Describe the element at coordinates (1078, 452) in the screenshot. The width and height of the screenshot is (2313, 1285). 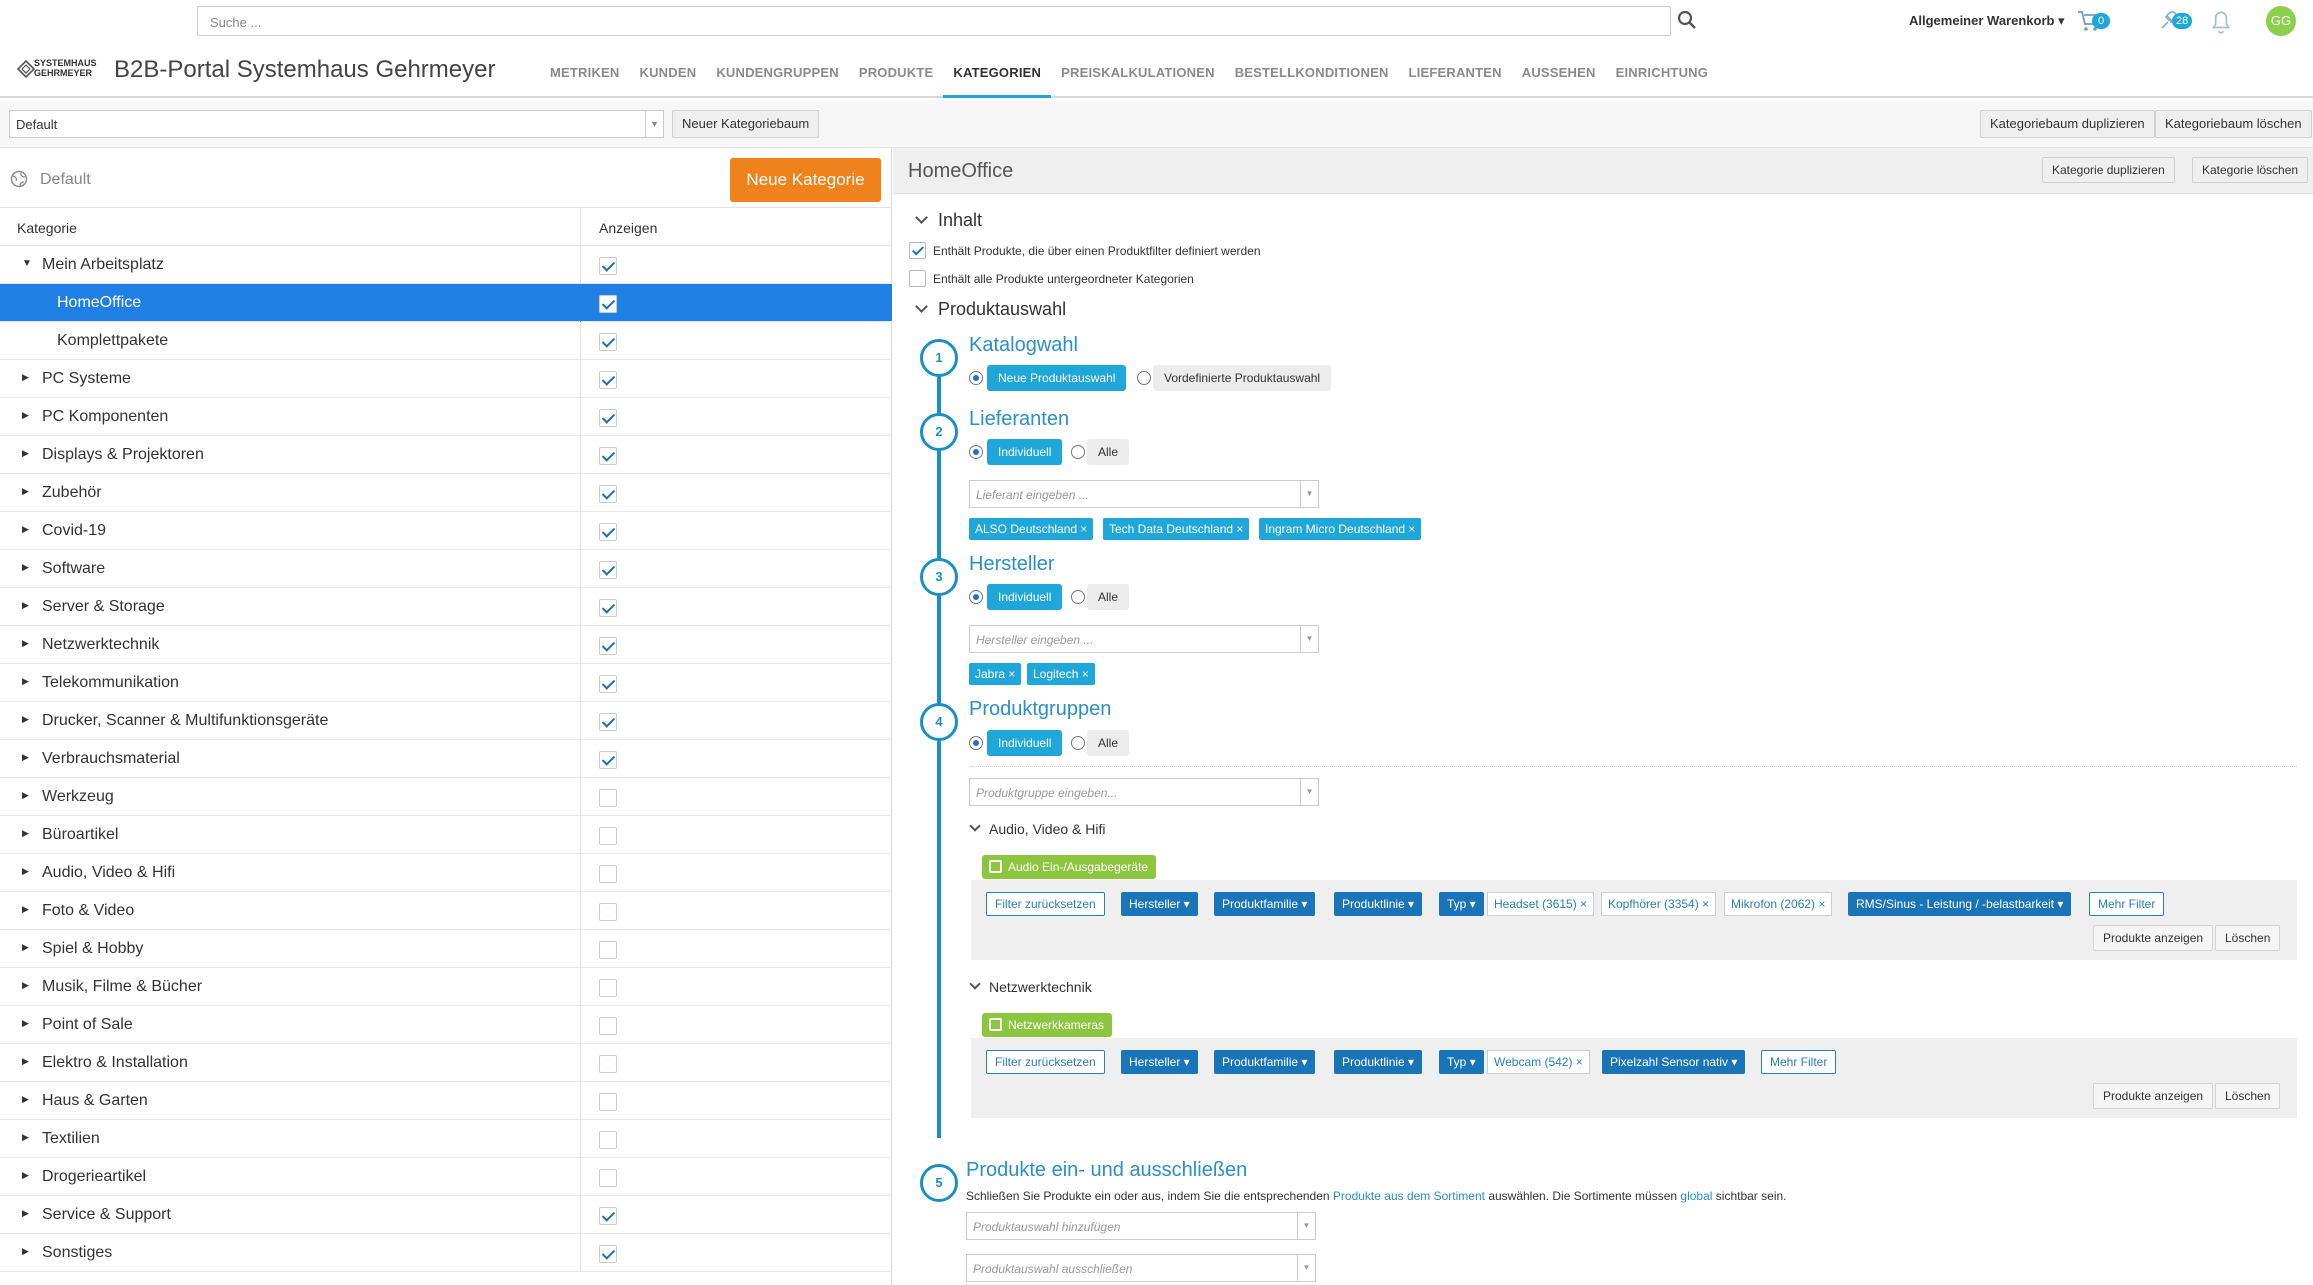
I see `radio-suppliers-all` at that location.